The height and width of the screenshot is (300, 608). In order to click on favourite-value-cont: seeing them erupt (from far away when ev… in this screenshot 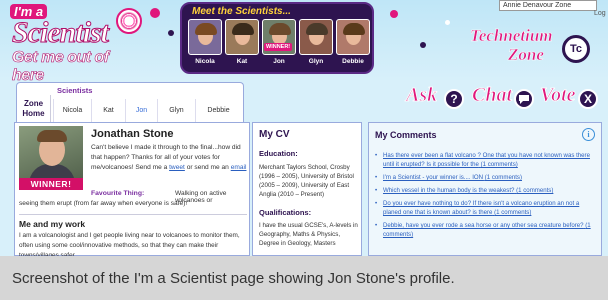, I will do `click(103, 203)`.